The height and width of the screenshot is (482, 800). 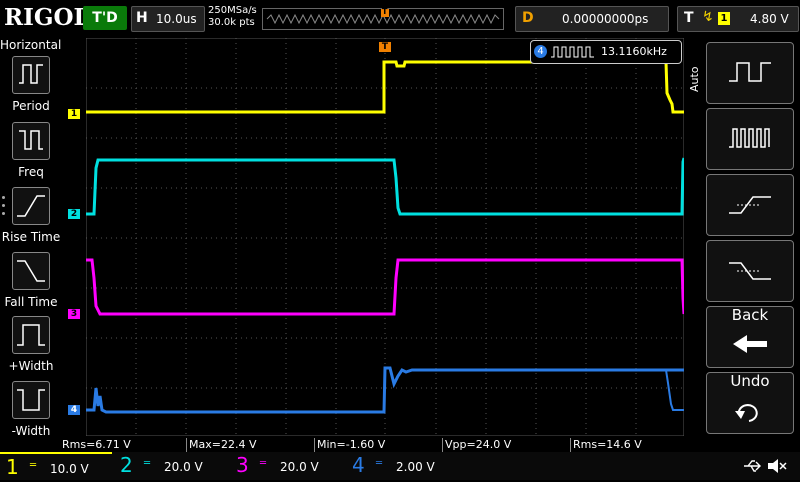 I want to click on back-arrow-icon, so click(x=750, y=344).